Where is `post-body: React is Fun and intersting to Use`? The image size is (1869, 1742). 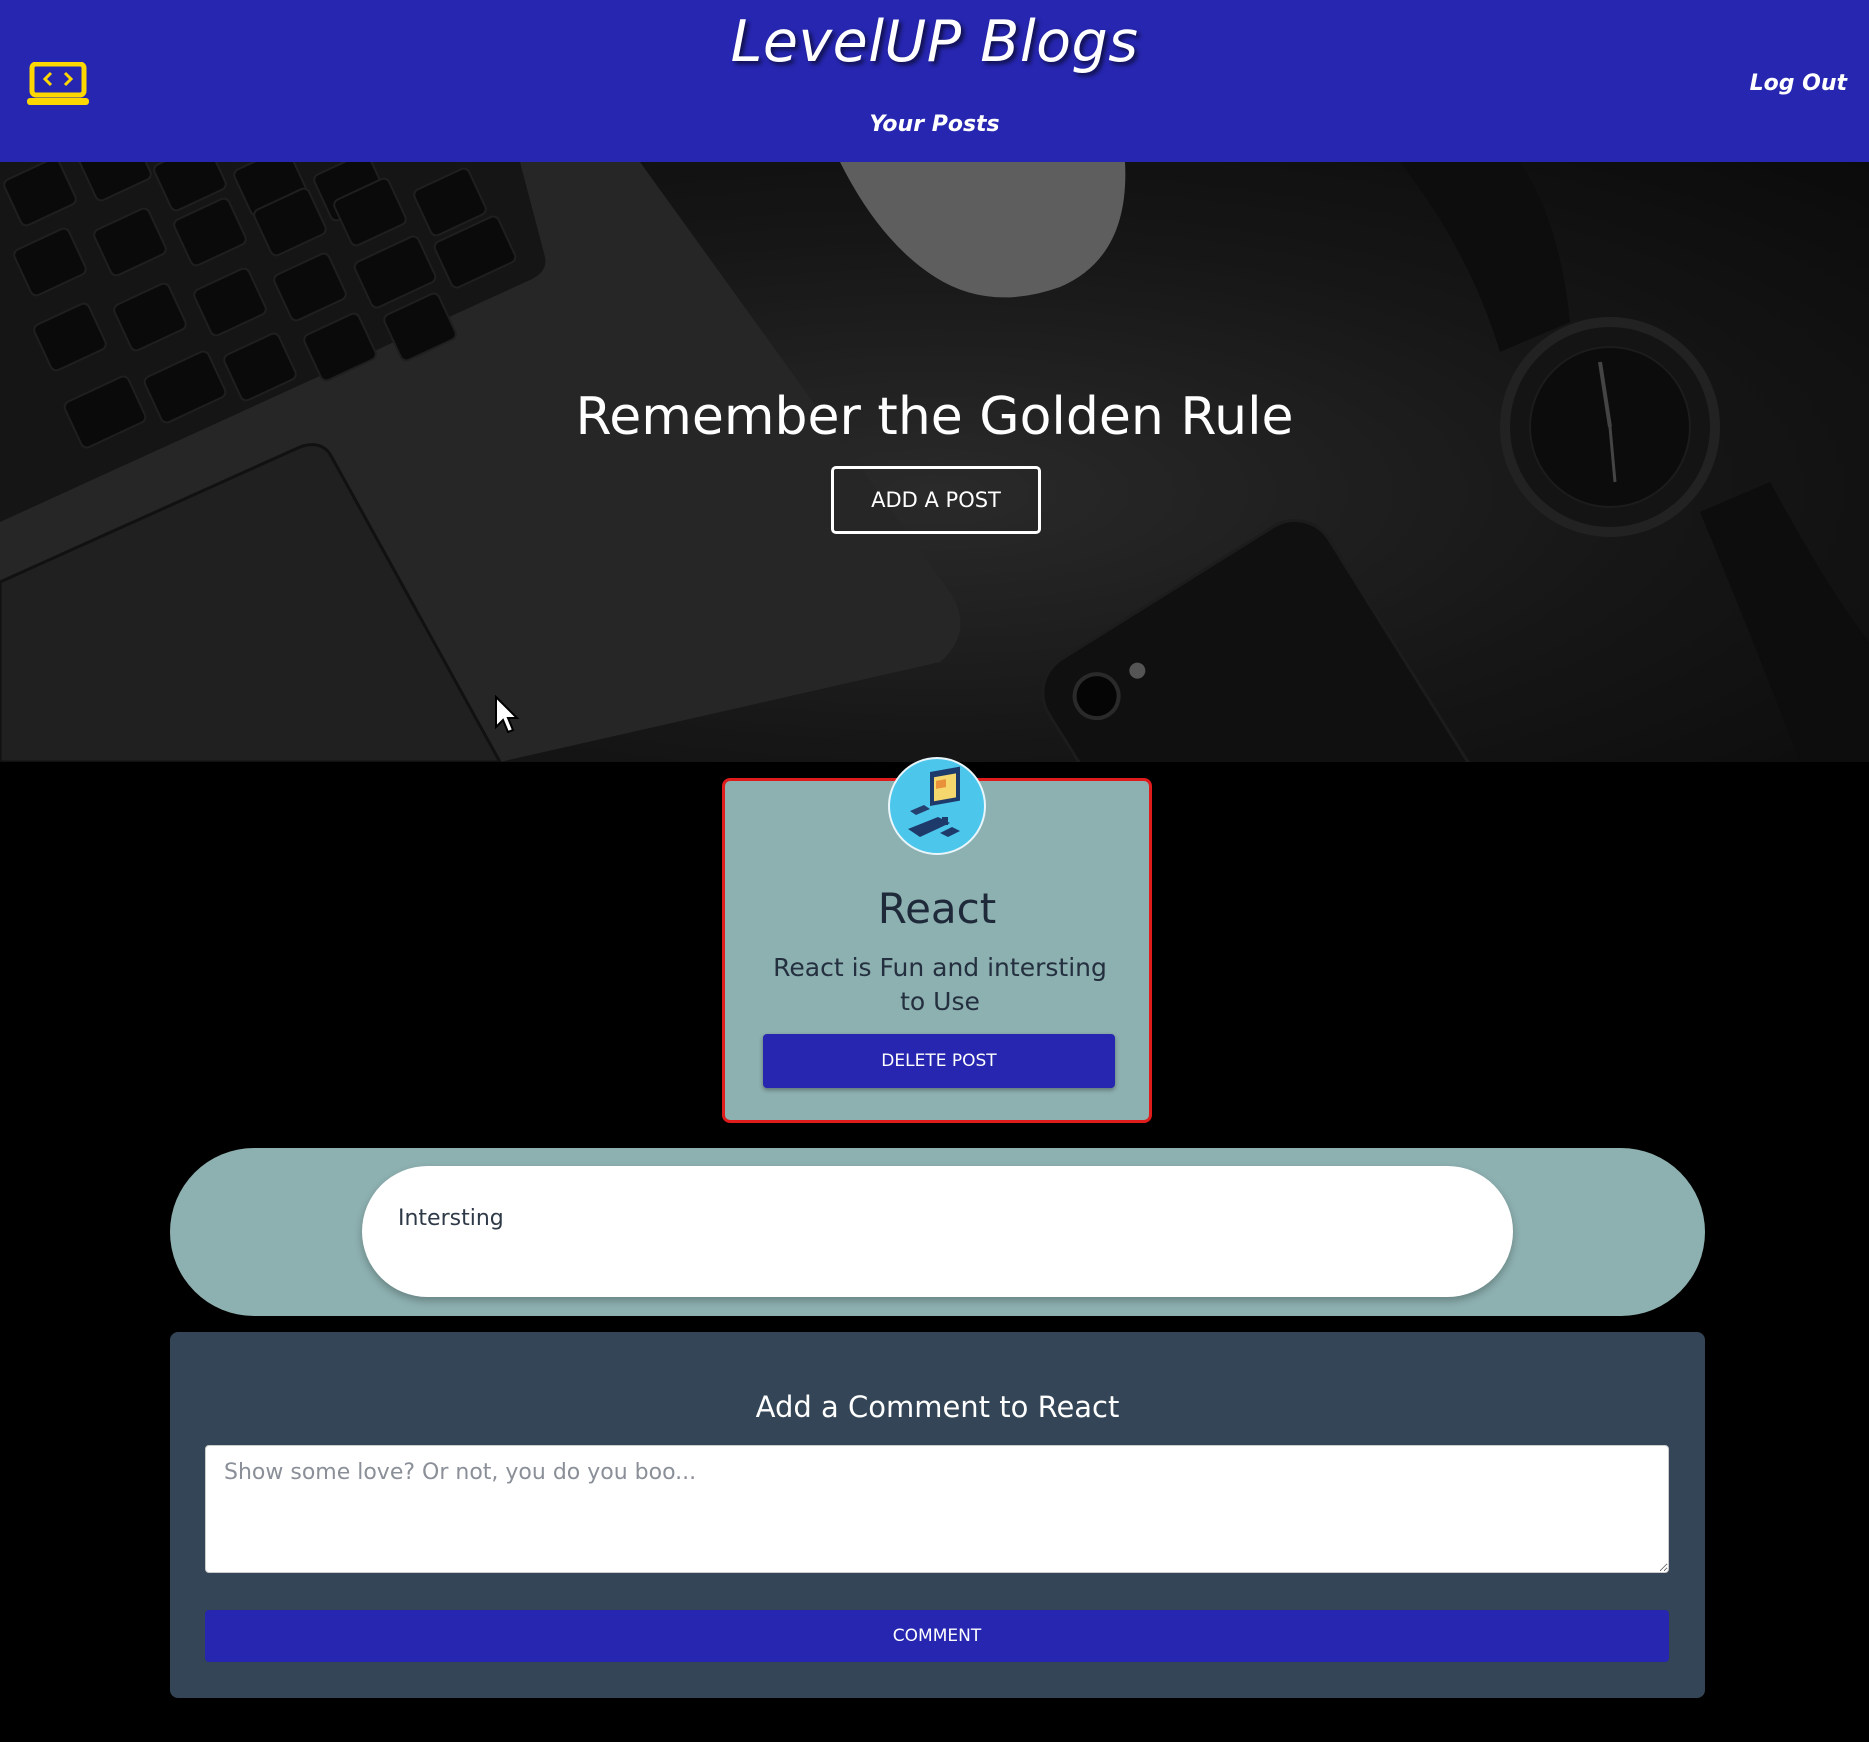
post-body: React is Fun and intersting to Use is located at coordinates (940, 984).